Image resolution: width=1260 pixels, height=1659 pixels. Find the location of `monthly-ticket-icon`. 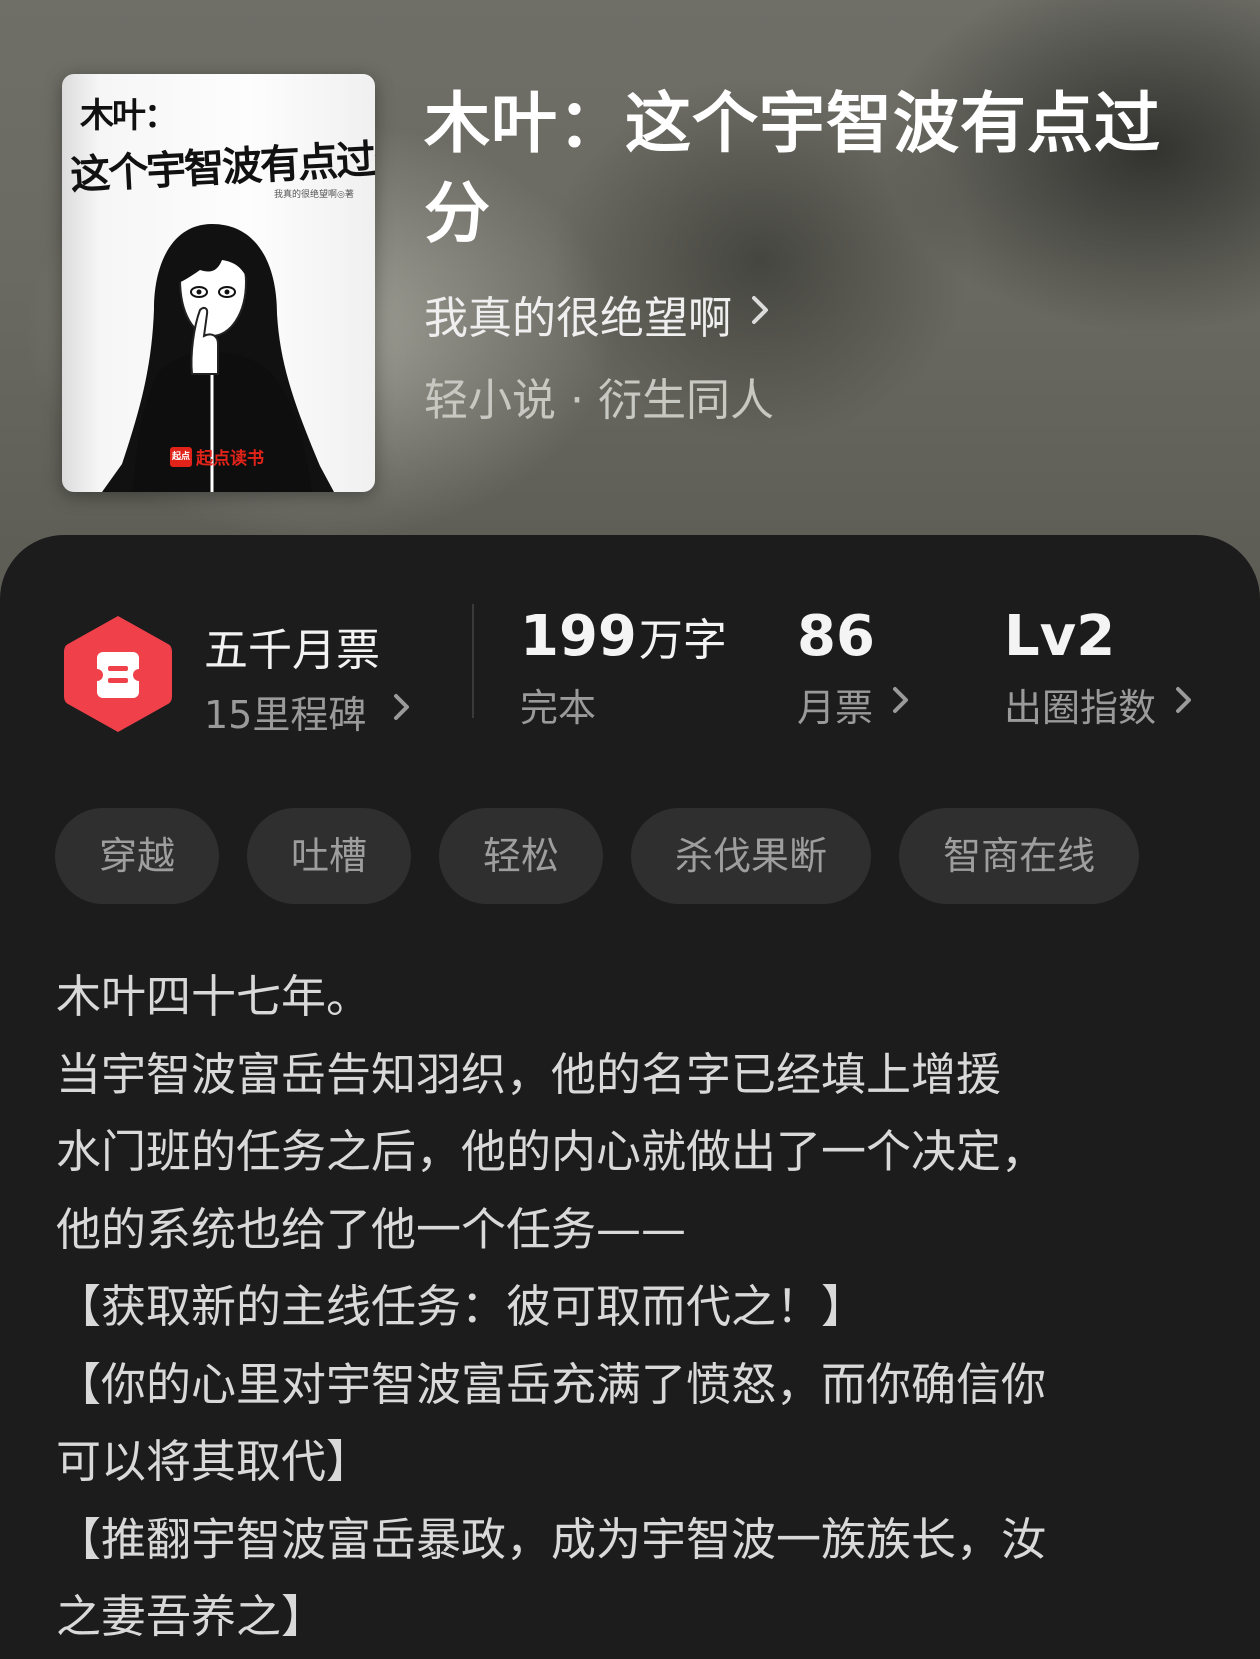

monthly-ticket-icon is located at coordinates (118, 674).